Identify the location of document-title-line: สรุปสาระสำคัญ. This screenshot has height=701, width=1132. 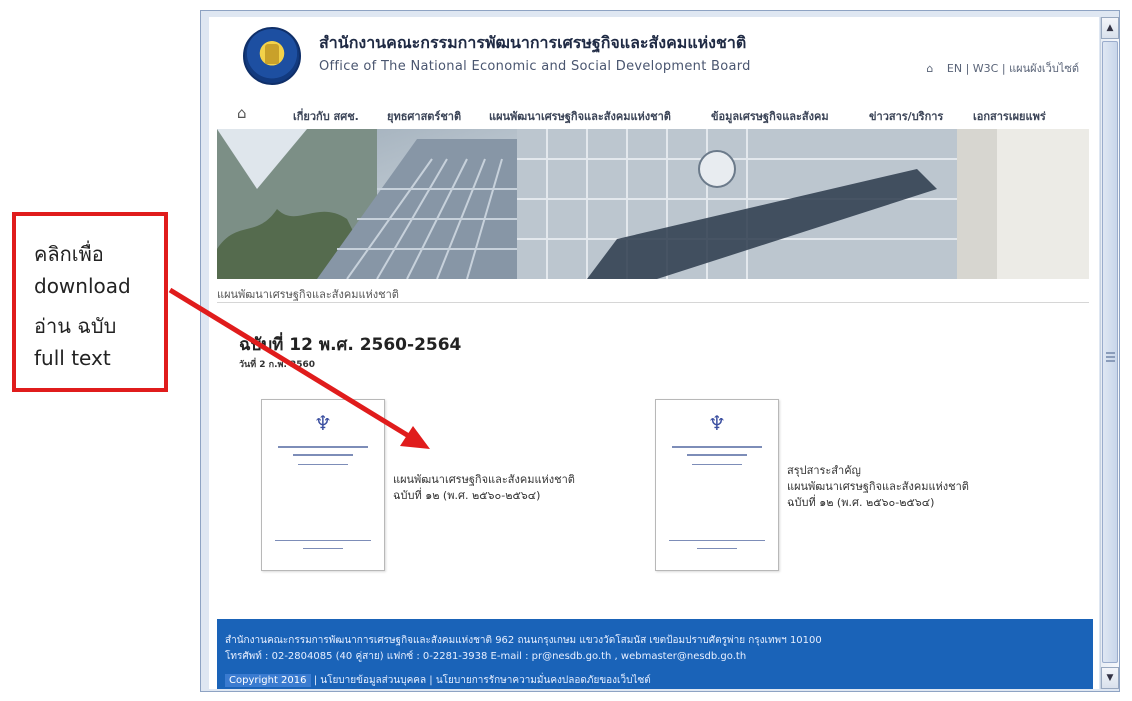
(824, 470).